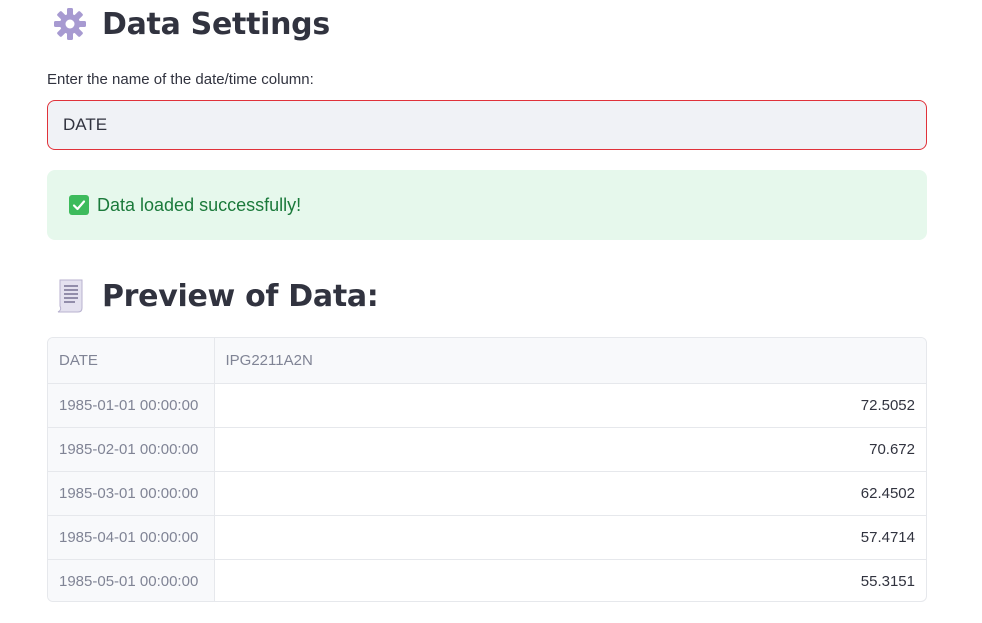  Describe the element at coordinates (570, 405) in the screenshot. I see `value-cell: 72.5052` at that location.